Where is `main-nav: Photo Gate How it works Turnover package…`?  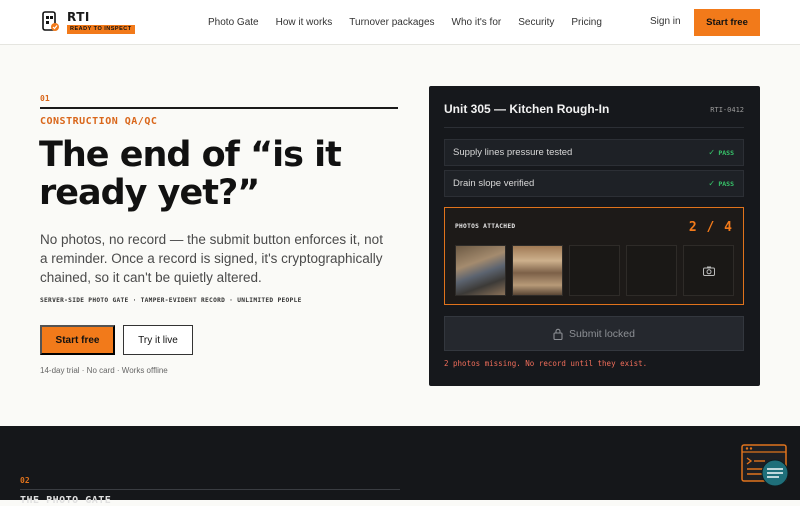 main-nav: Photo Gate How it works Turnover package… is located at coordinates (413, 22).